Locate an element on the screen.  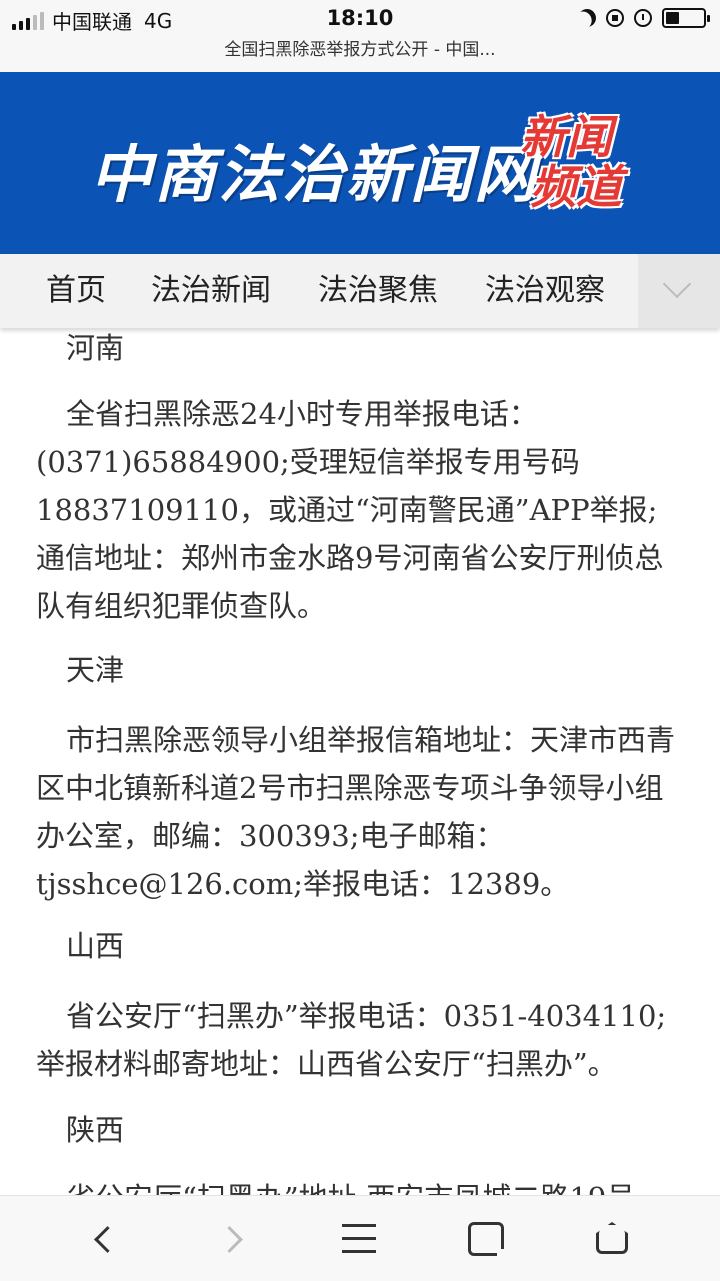
site-banner: 中商法治新闻网 新闻 频道 is located at coordinates (360, 163).